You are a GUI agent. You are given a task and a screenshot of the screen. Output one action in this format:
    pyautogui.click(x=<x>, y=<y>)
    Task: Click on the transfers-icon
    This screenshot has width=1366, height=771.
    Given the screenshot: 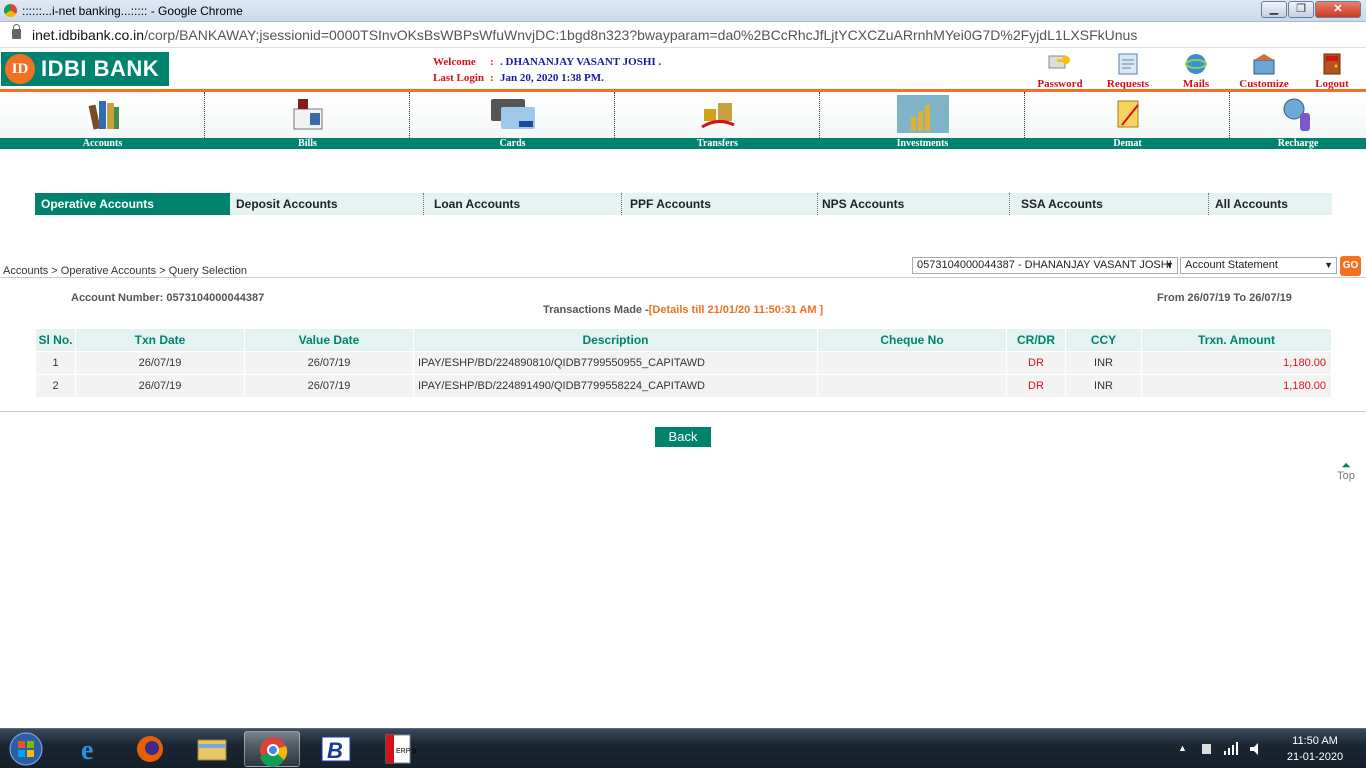 What is the action you would take?
    pyautogui.click(x=717, y=116)
    